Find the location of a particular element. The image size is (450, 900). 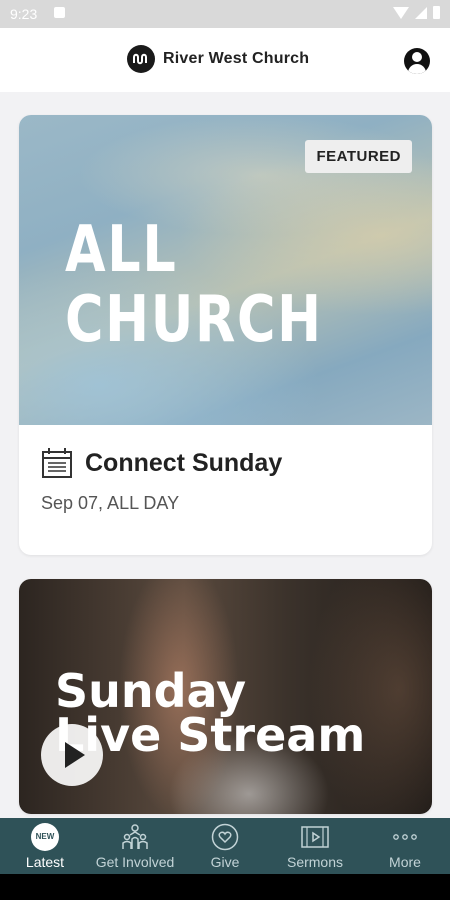

system-nav-bar is located at coordinates (225, 887).